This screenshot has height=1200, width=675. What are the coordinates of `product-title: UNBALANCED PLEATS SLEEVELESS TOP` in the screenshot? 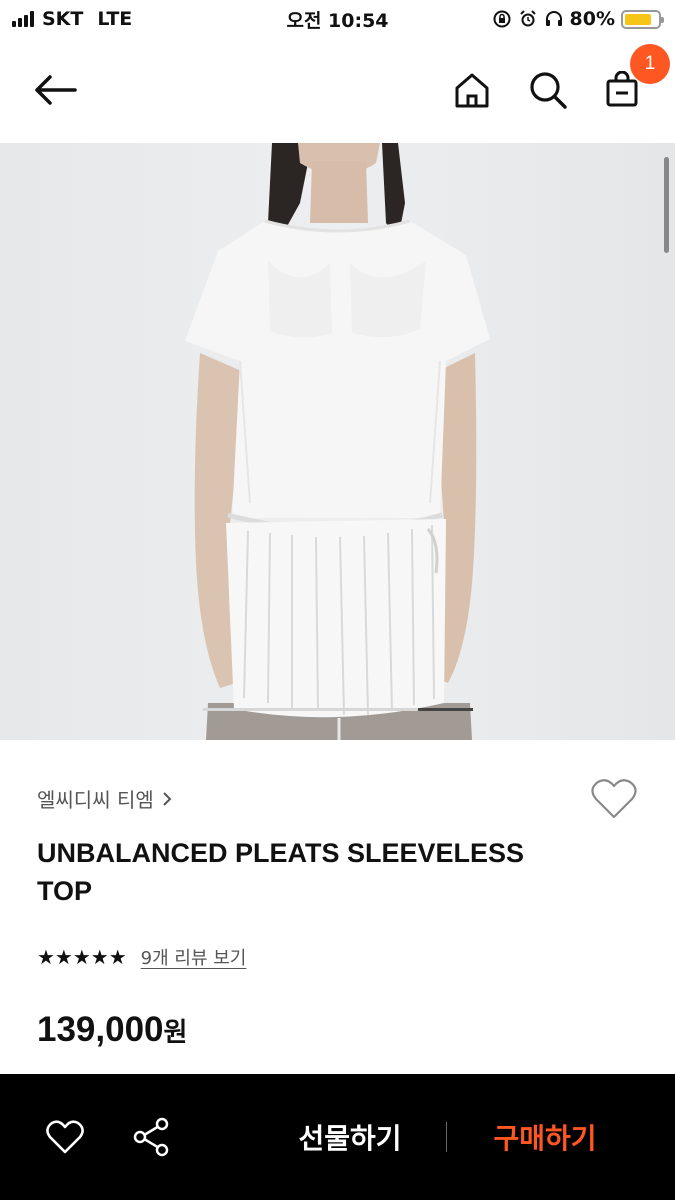 It's located at (307, 872).